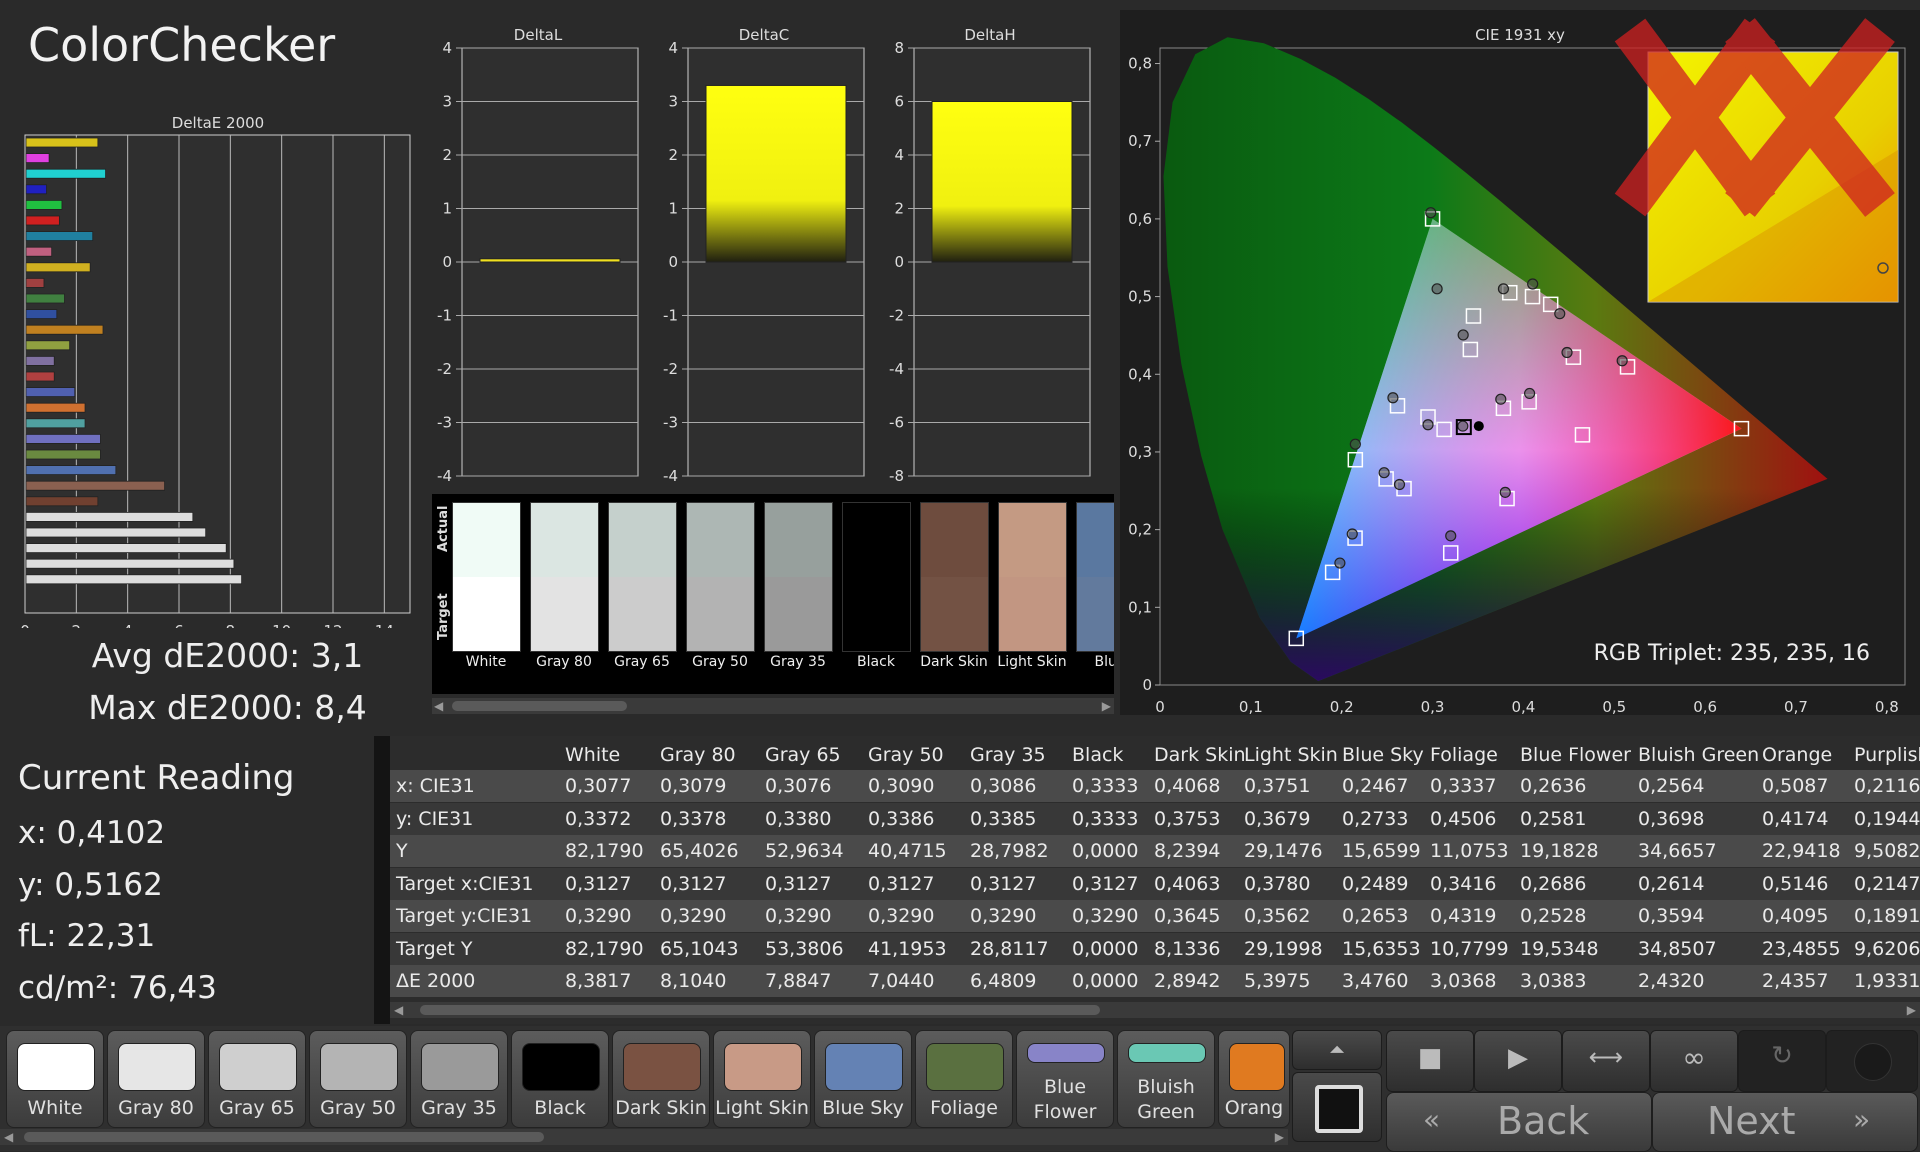 Image resolution: width=1920 pixels, height=1152 pixels. What do you see at coordinates (773, 706) in the screenshot?
I see `swatch-scrollbar: ◀ ▶` at bounding box center [773, 706].